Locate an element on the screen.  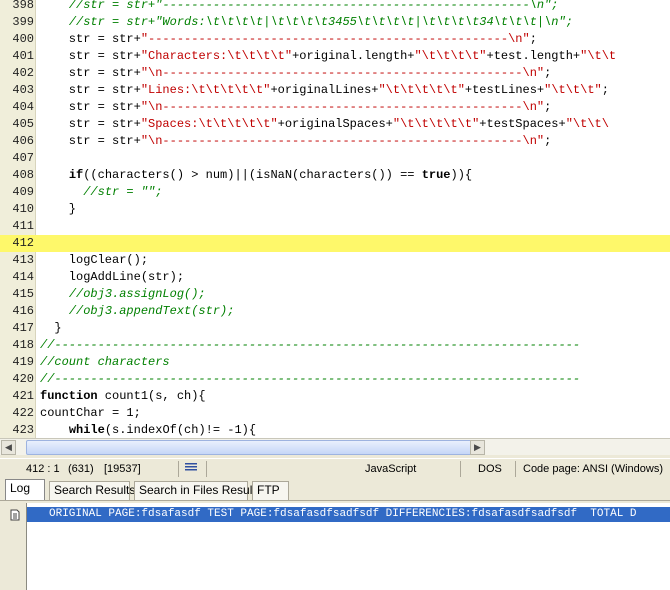
code-line: 410 } is located at coordinates (335, 209).